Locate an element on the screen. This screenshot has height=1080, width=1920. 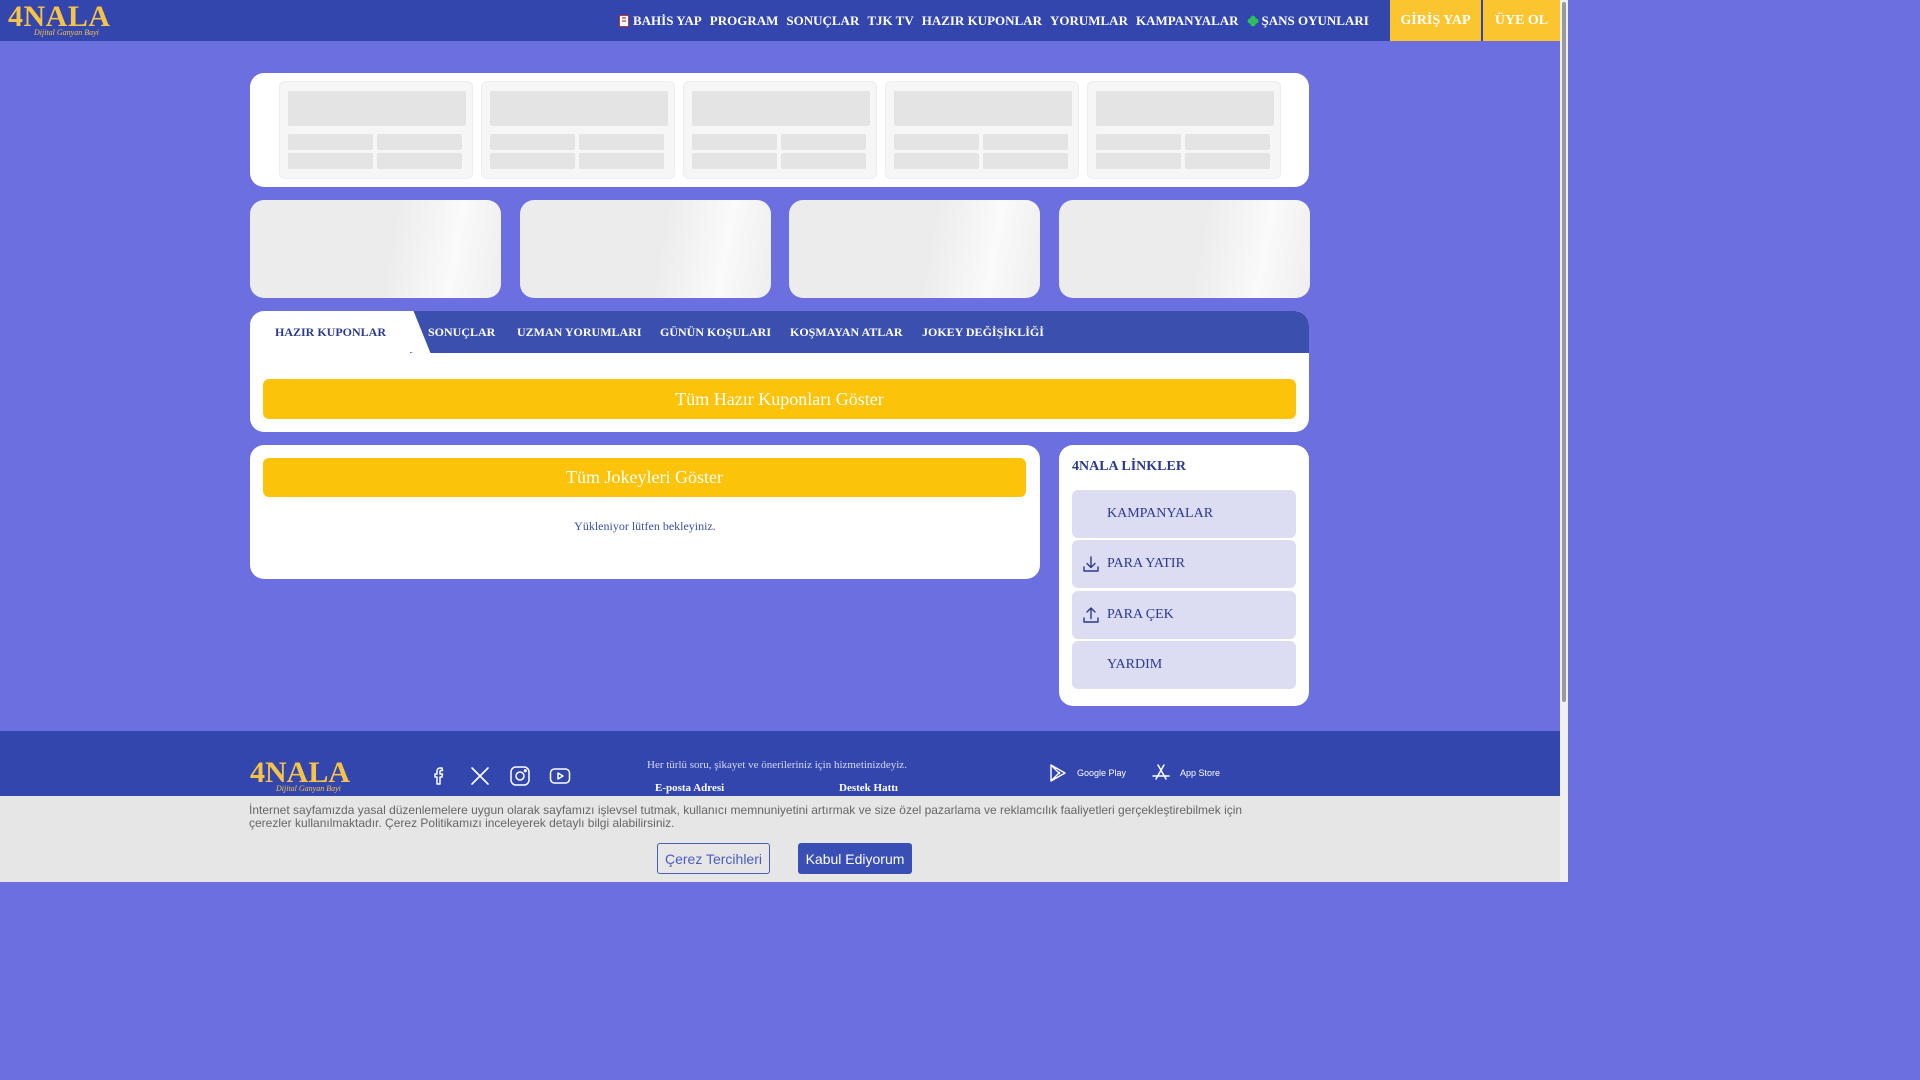
nav-item-bahis-yap: BAHİS YAP is located at coordinates (660, 21).